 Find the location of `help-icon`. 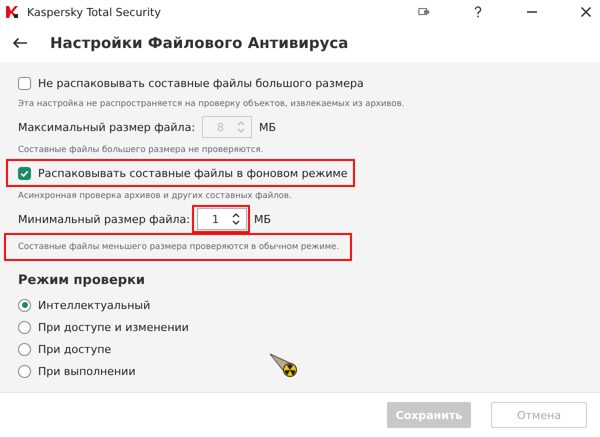

help-icon is located at coordinates (478, 12).